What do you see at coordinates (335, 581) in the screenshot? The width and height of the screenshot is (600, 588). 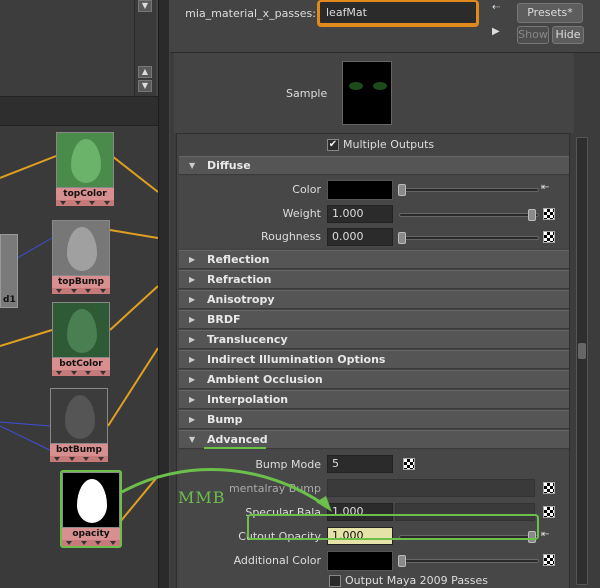 I see `output-maya-checkbox` at bounding box center [335, 581].